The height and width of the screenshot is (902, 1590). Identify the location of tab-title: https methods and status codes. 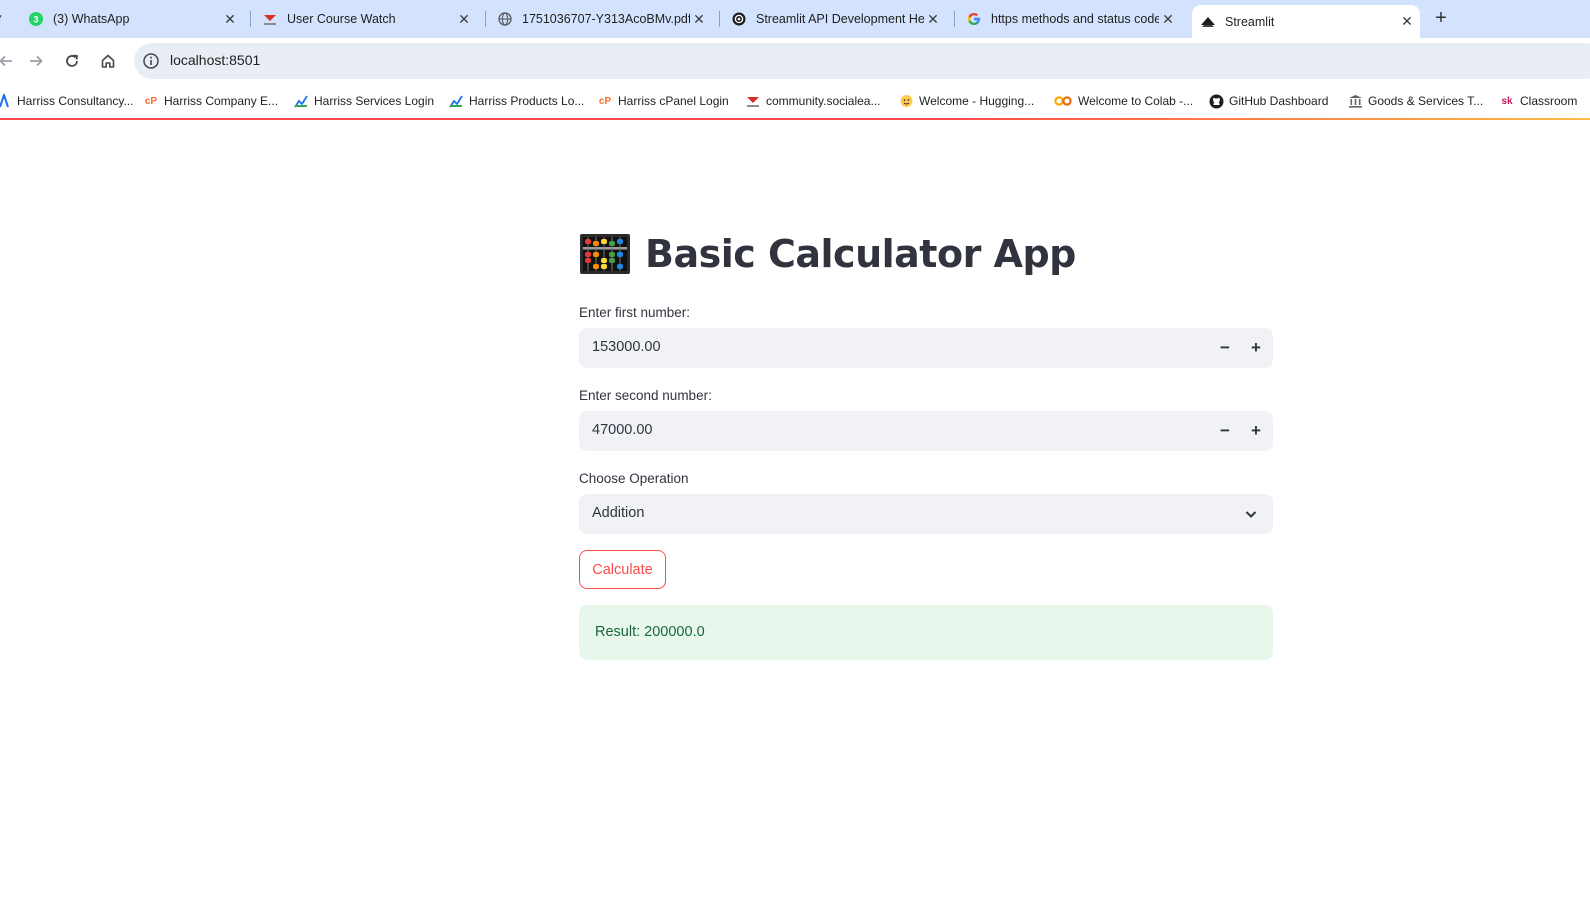
(1075, 19).